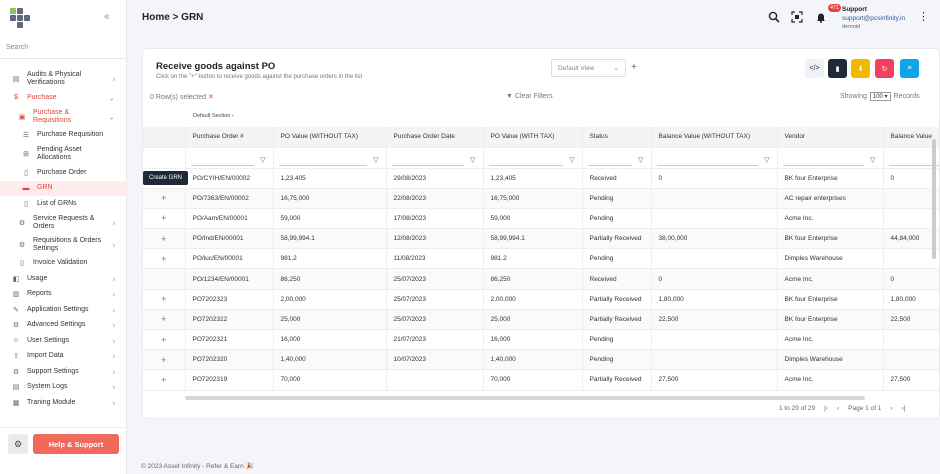  What do you see at coordinates (533, 137) in the screenshot?
I see `column-header: PO Value (WITH TAX)` at bounding box center [533, 137].